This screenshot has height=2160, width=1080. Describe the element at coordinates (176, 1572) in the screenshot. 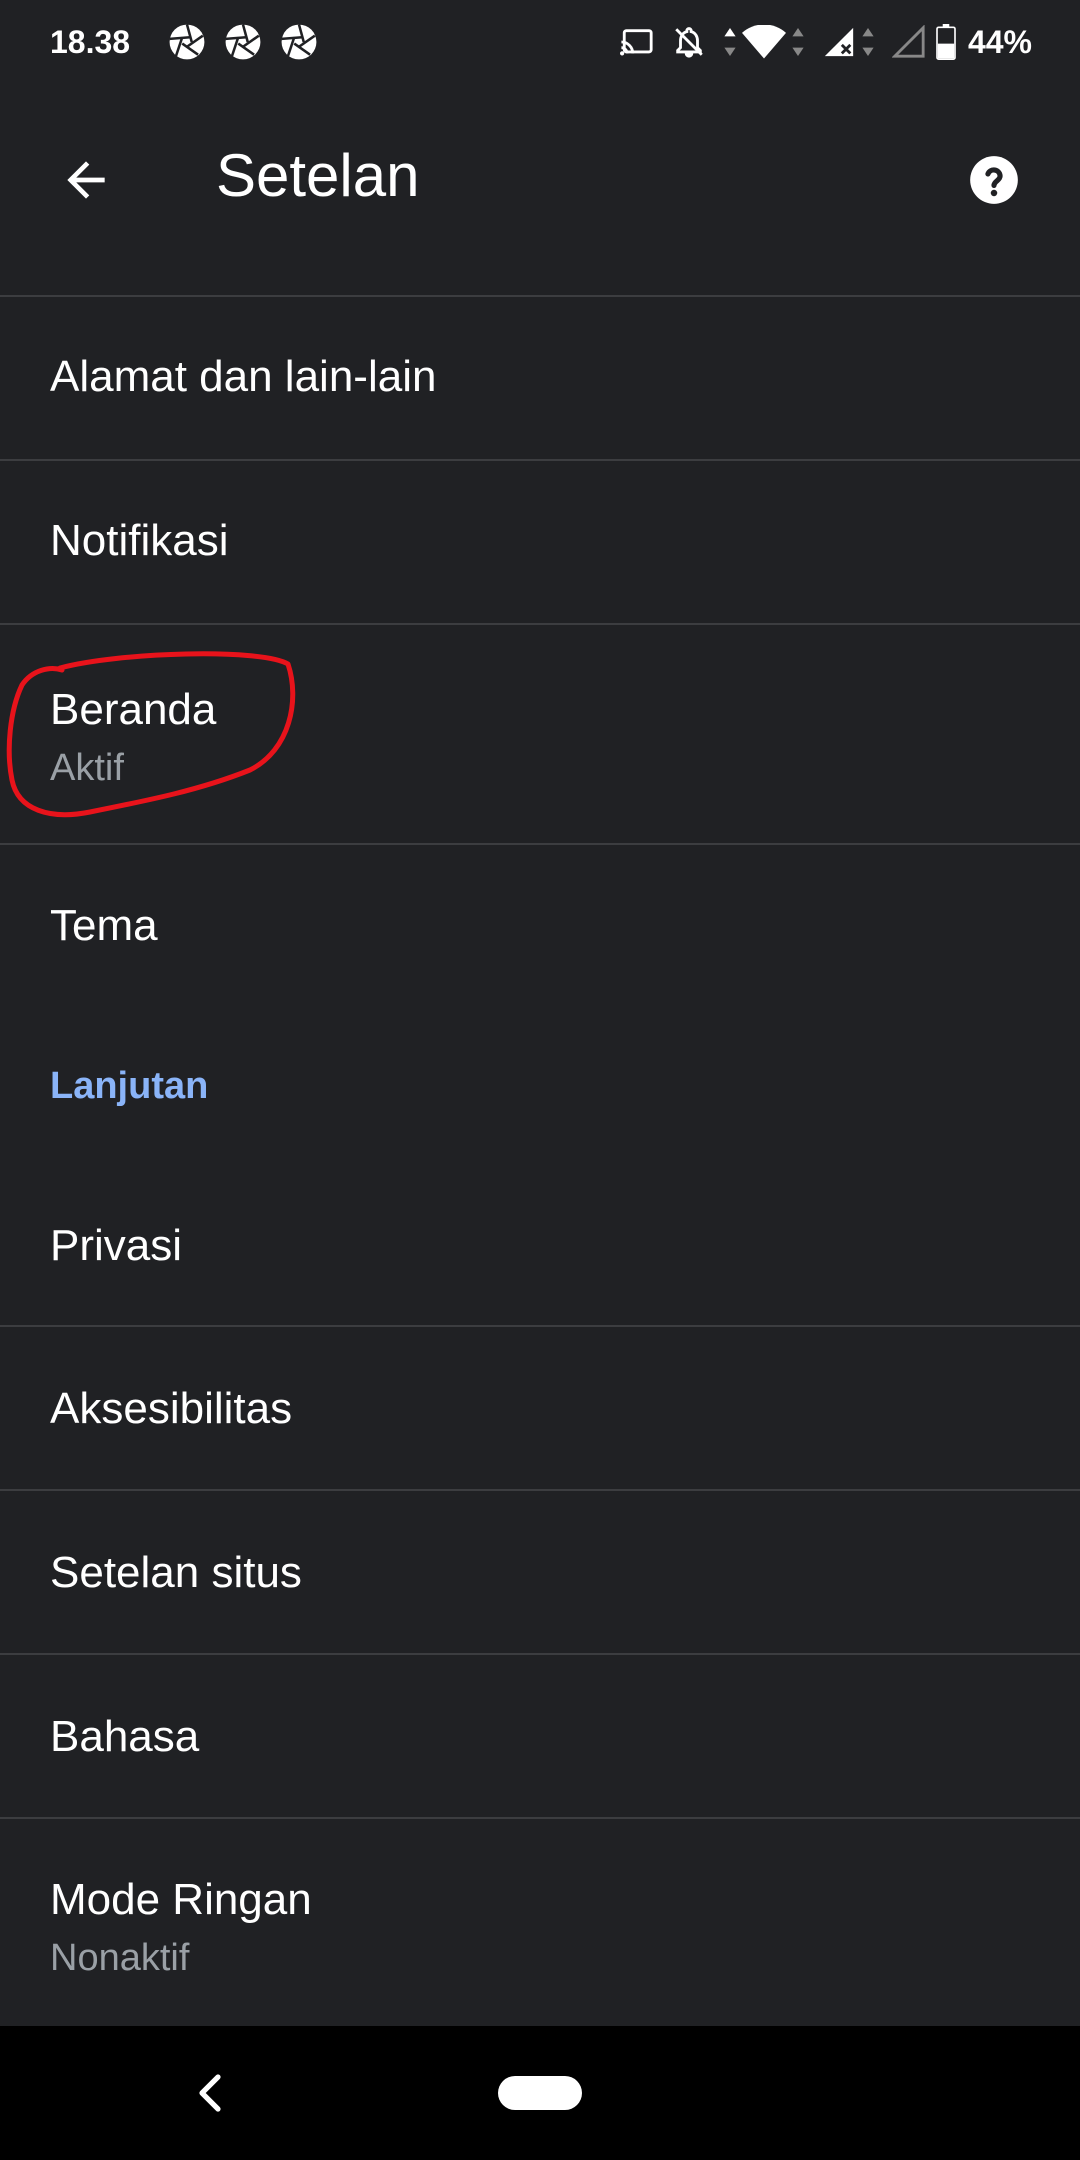

I see `settings-item-title: Setelan situs` at that location.